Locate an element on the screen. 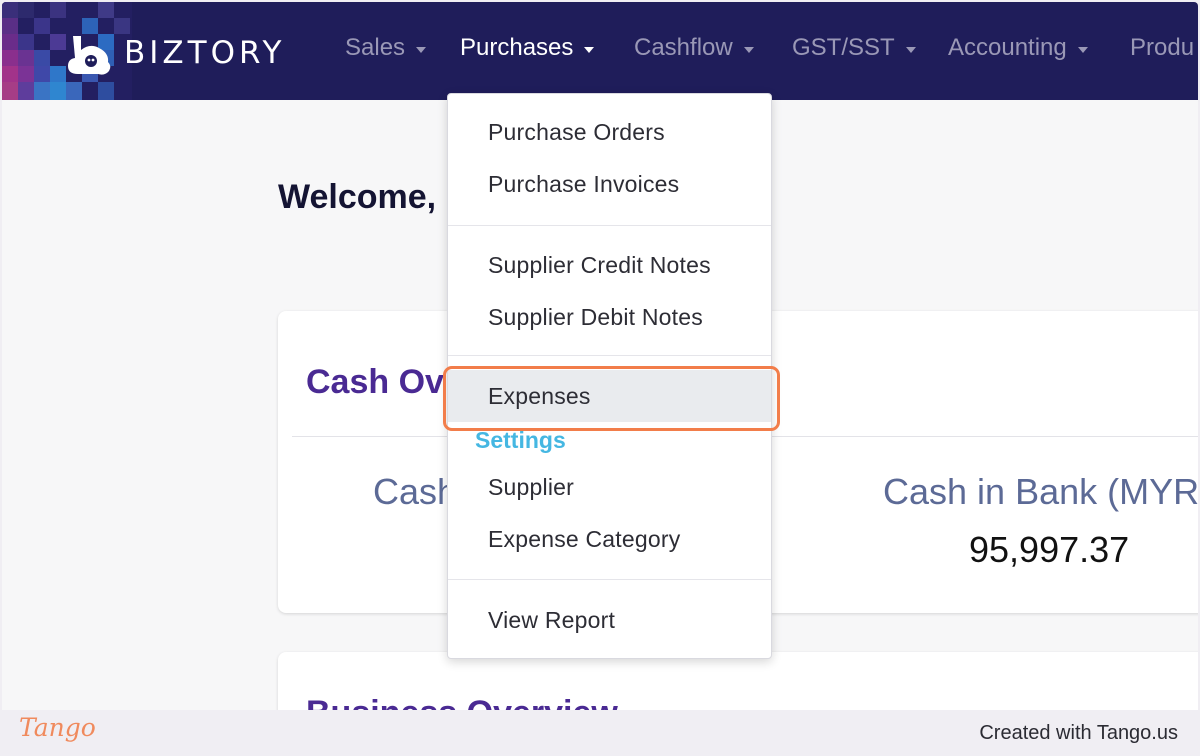 The width and height of the screenshot is (1200, 756). menu-item-supplier-debit-notes: Supplier Debit Notes is located at coordinates (595, 317).